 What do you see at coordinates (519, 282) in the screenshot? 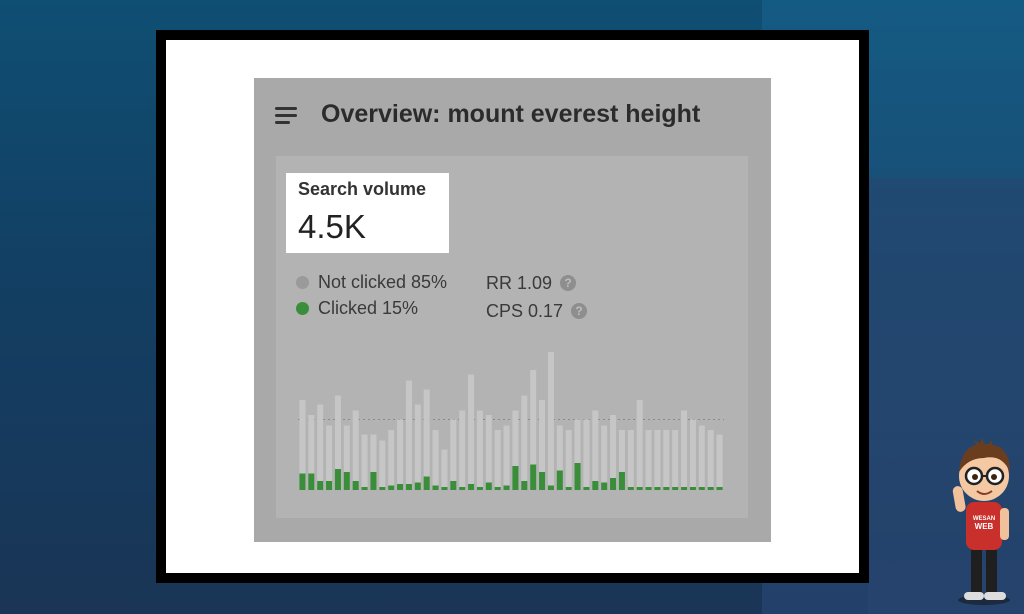
I see `metric-label: RR 1.09` at bounding box center [519, 282].